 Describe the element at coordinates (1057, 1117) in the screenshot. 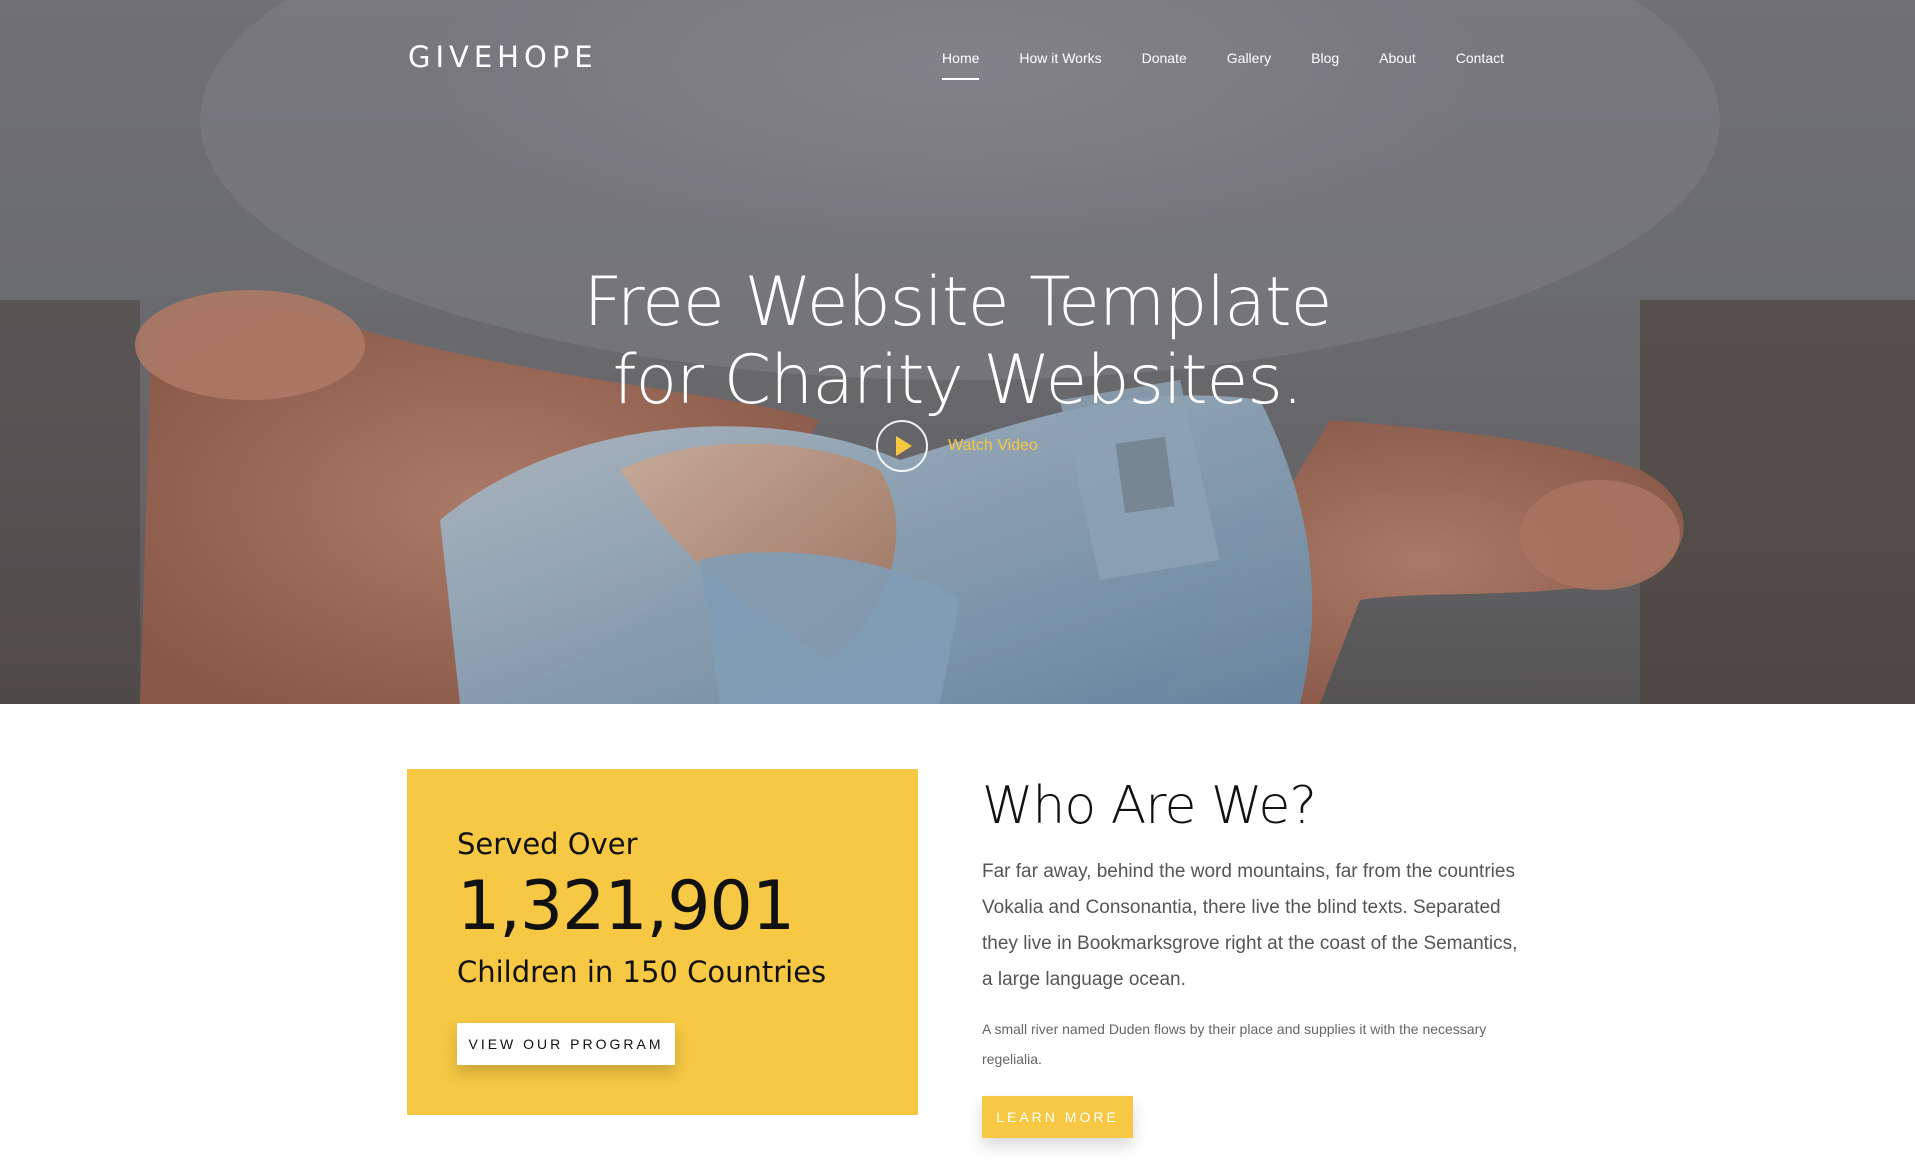

I see `learn-more-button: LEARN MORE` at that location.